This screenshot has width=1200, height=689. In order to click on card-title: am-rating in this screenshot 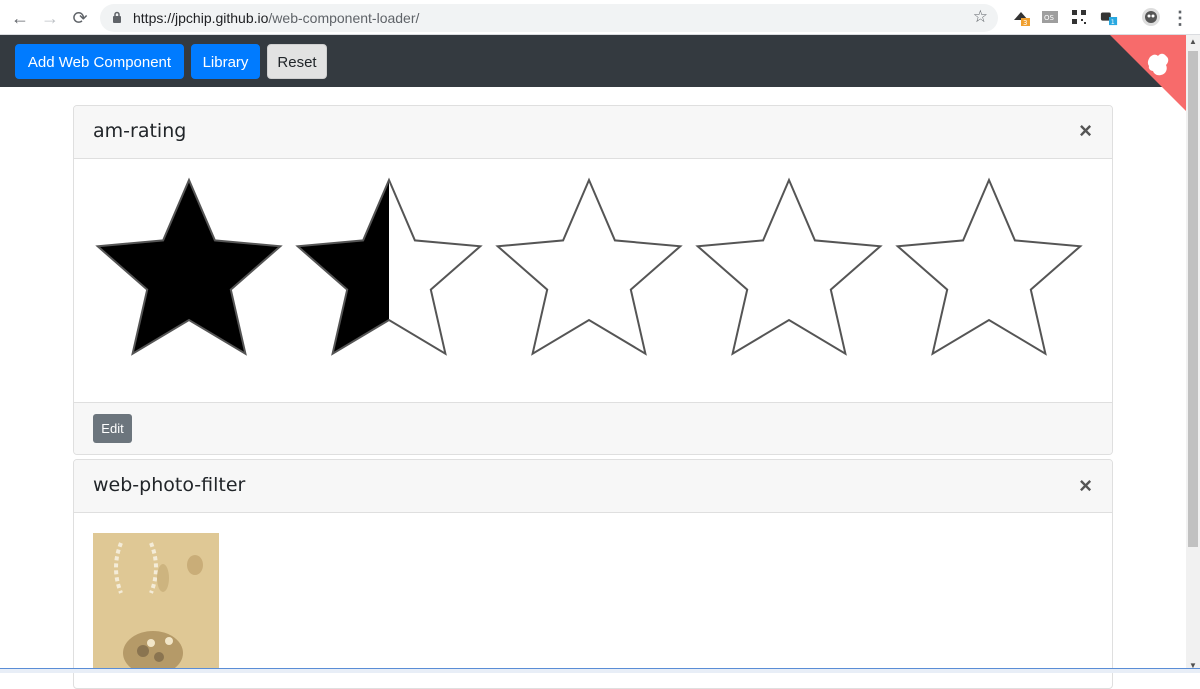, I will do `click(140, 131)`.